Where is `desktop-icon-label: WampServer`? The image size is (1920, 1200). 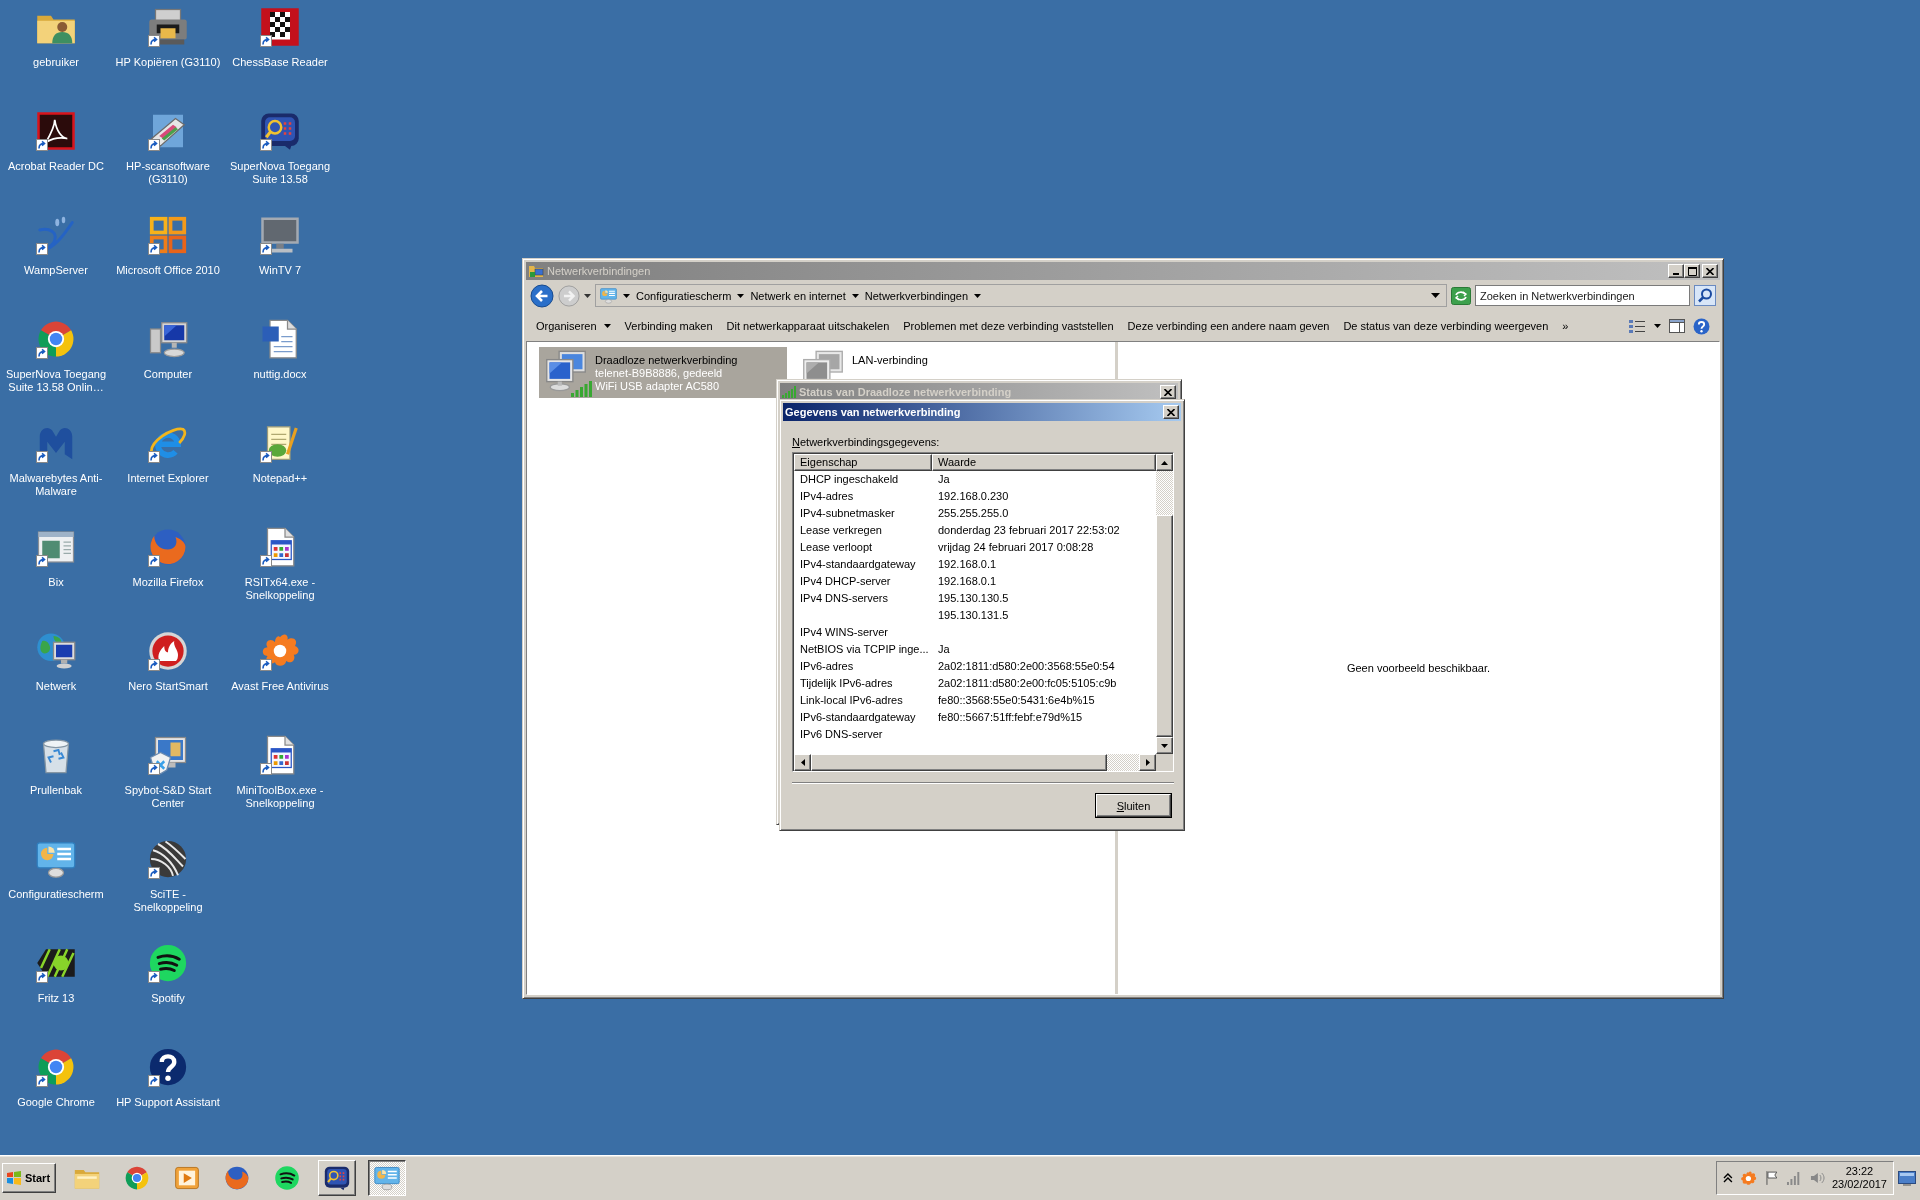 desktop-icon-label: WampServer is located at coordinates (56, 270).